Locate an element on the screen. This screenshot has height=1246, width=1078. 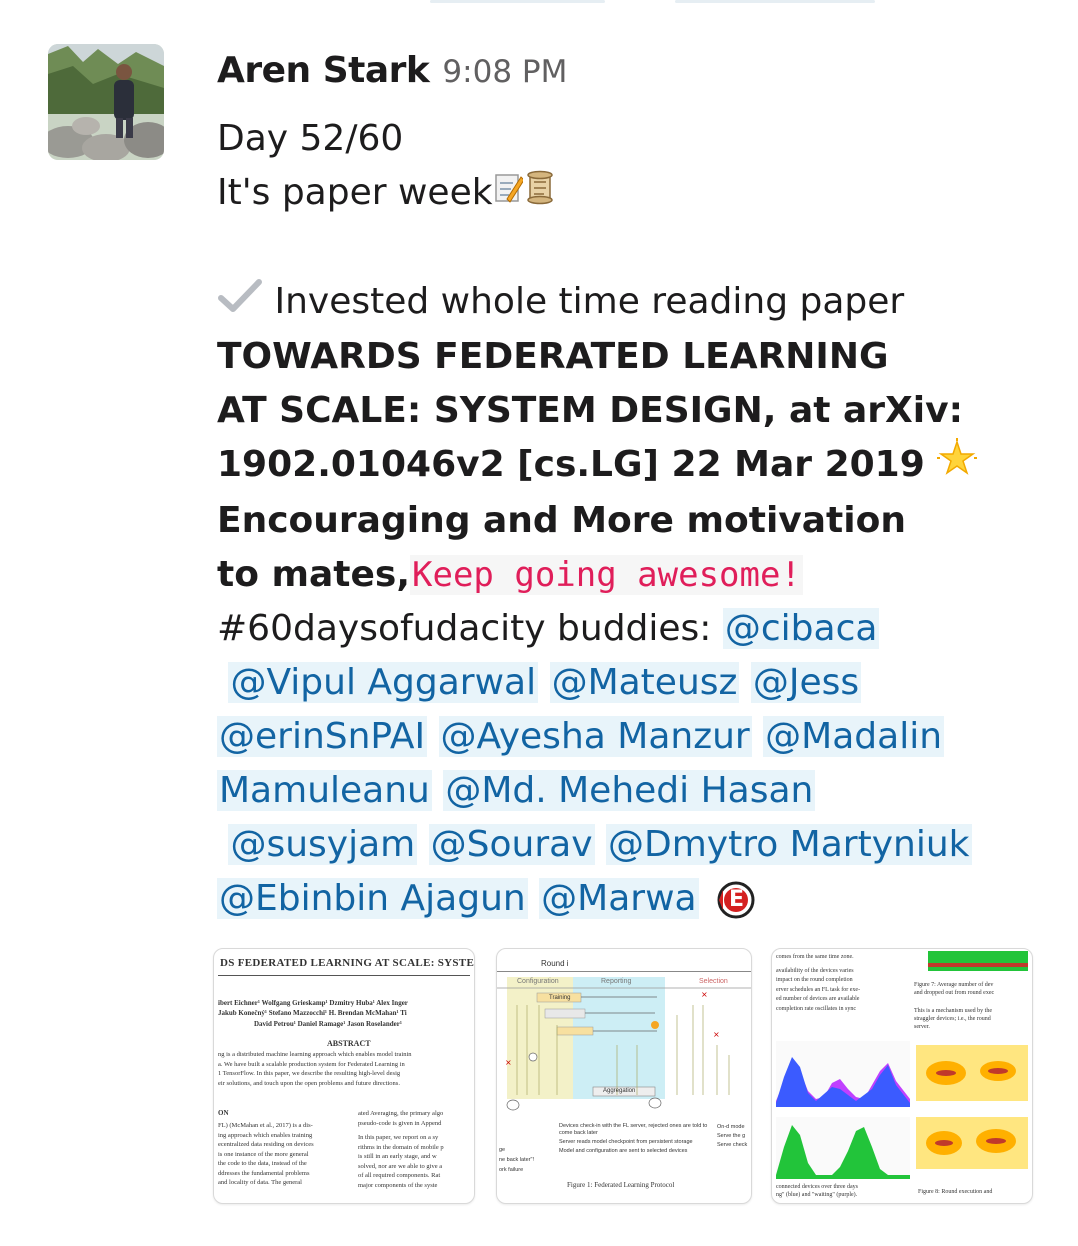
message-line: to mates,Keep going awesome! is located at coordinates (627, 575).